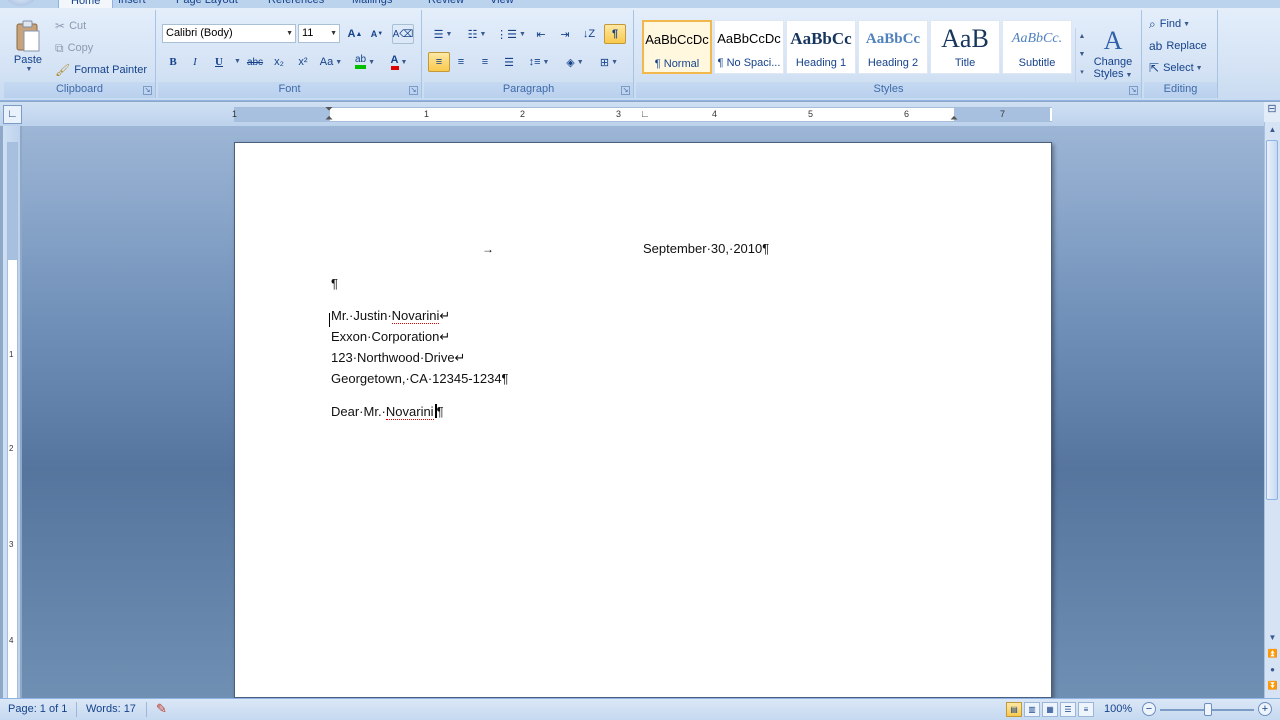 The height and width of the screenshot is (720, 1280). Describe the element at coordinates (1169, 24) in the screenshot. I see `find-button: ⌕ Find ▼` at that location.